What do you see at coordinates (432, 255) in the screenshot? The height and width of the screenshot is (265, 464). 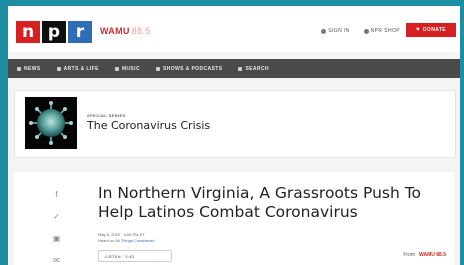 I see `credit-station: WAMU 88.5` at bounding box center [432, 255].